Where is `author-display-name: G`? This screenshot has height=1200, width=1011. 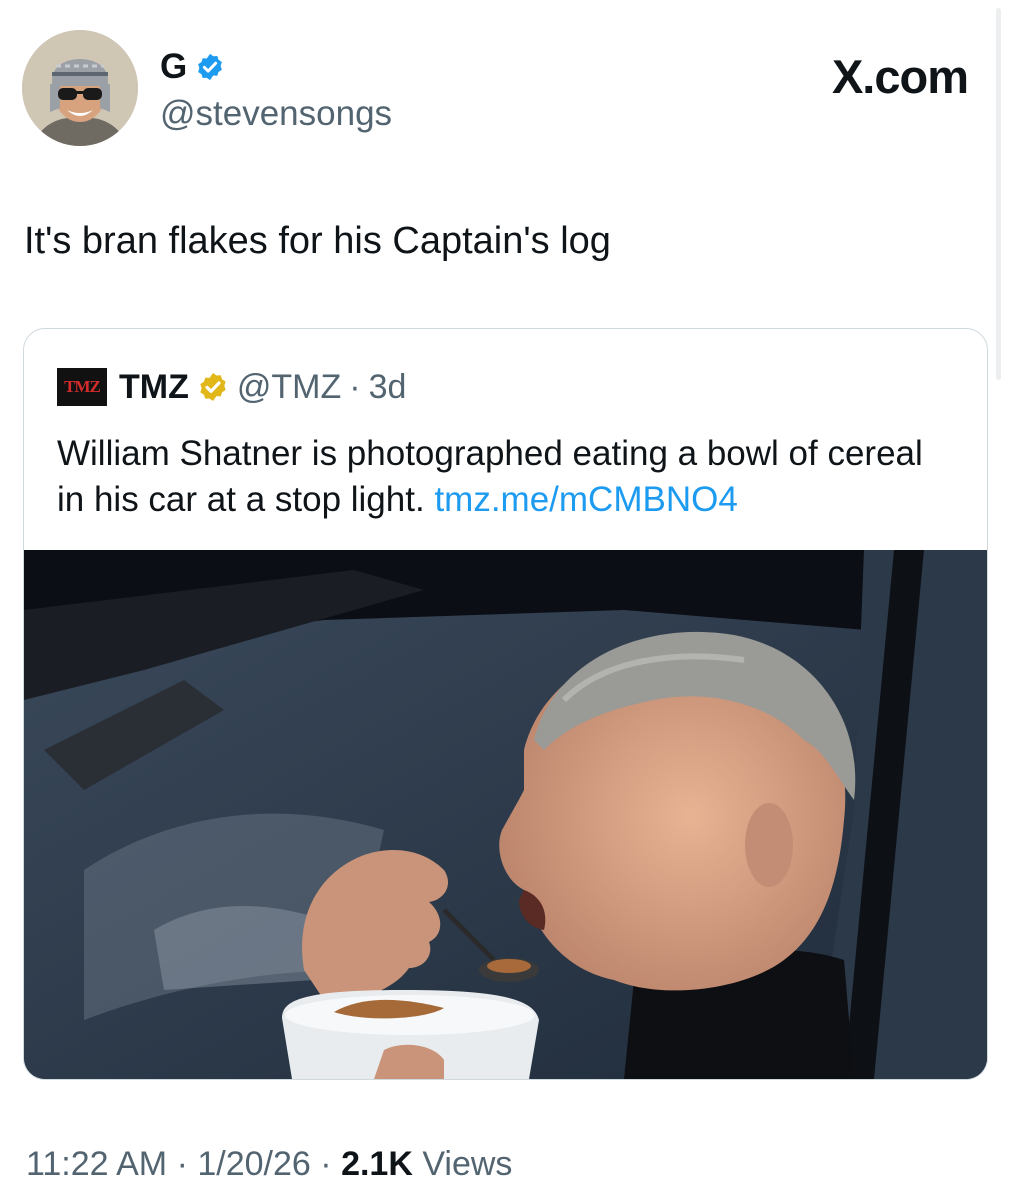 author-display-name: G is located at coordinates (173, 67).